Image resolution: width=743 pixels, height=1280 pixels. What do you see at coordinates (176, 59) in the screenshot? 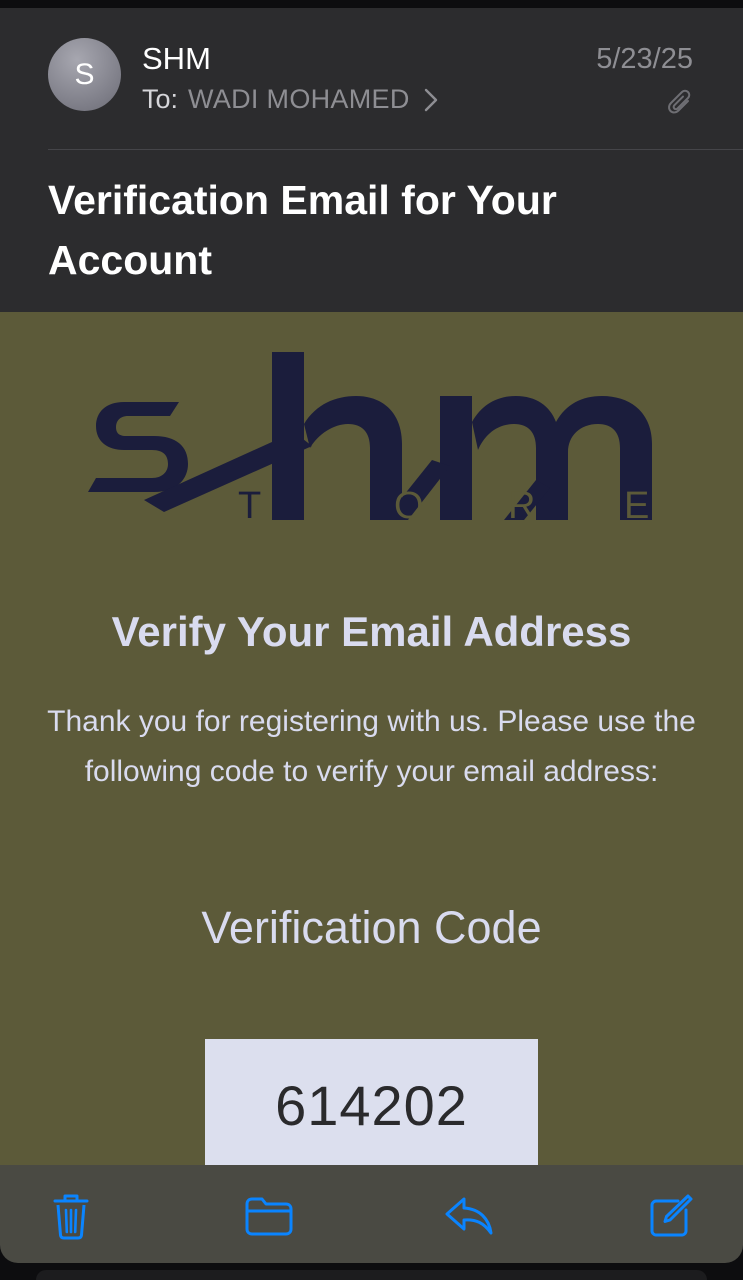
I see `sender-name: SHM` at bounding box center [176, 59].